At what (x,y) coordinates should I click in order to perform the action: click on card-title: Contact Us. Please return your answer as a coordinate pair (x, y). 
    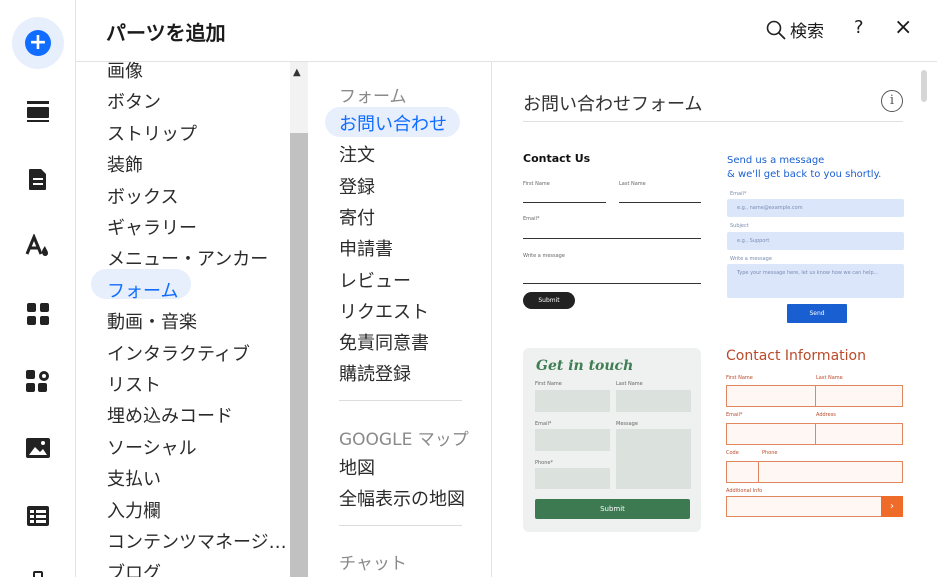
    Looking at the image, I should click on (557, 158).